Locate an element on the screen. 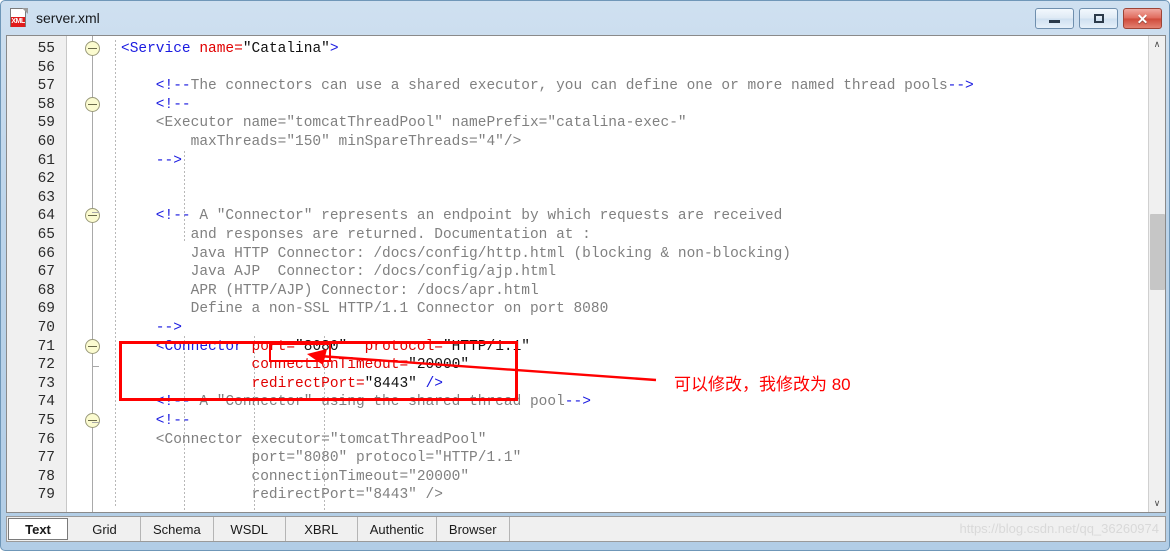 The width and height of the screenshot is (1170, 551). xml-file-icon: XML is located at coordinates (19, 18).